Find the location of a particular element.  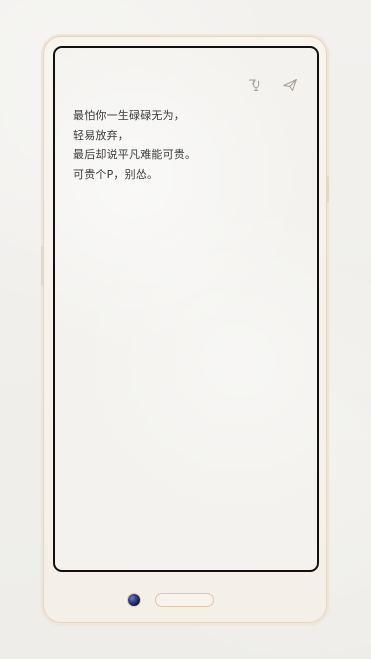

right-side-button is located at coordinates (328, 189).